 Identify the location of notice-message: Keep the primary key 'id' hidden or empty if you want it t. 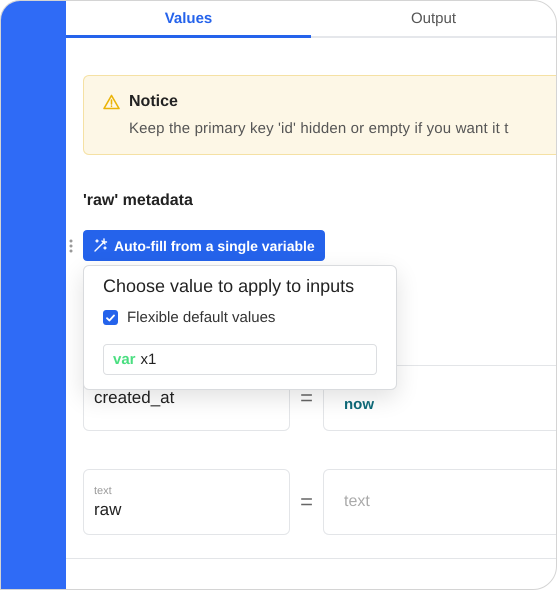
(319, 128).